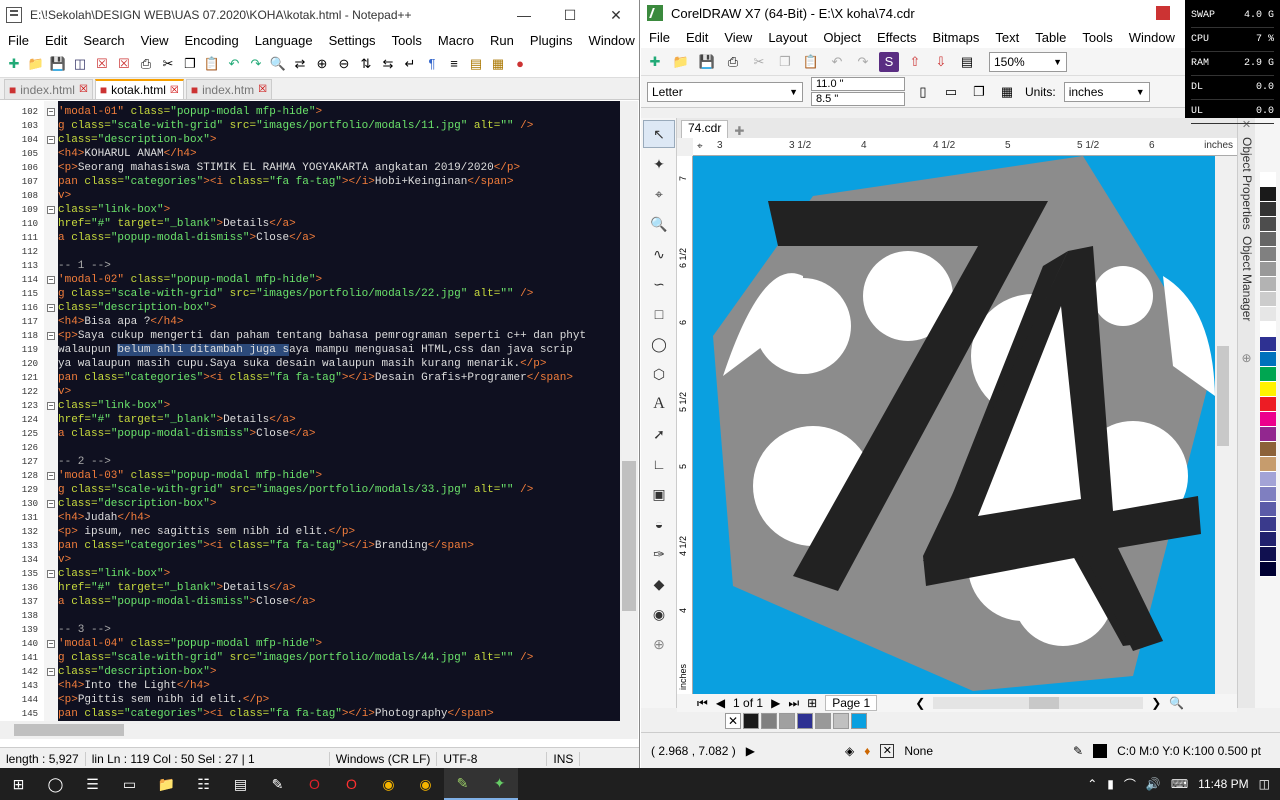  I want to click on menu-view: View, so click(155, 40).